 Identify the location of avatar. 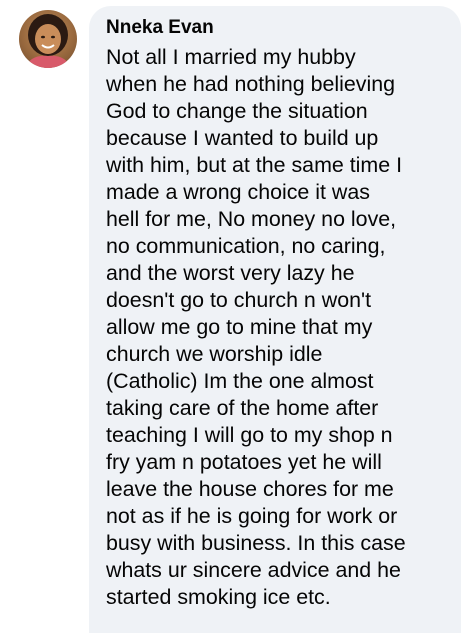
(48, 39).